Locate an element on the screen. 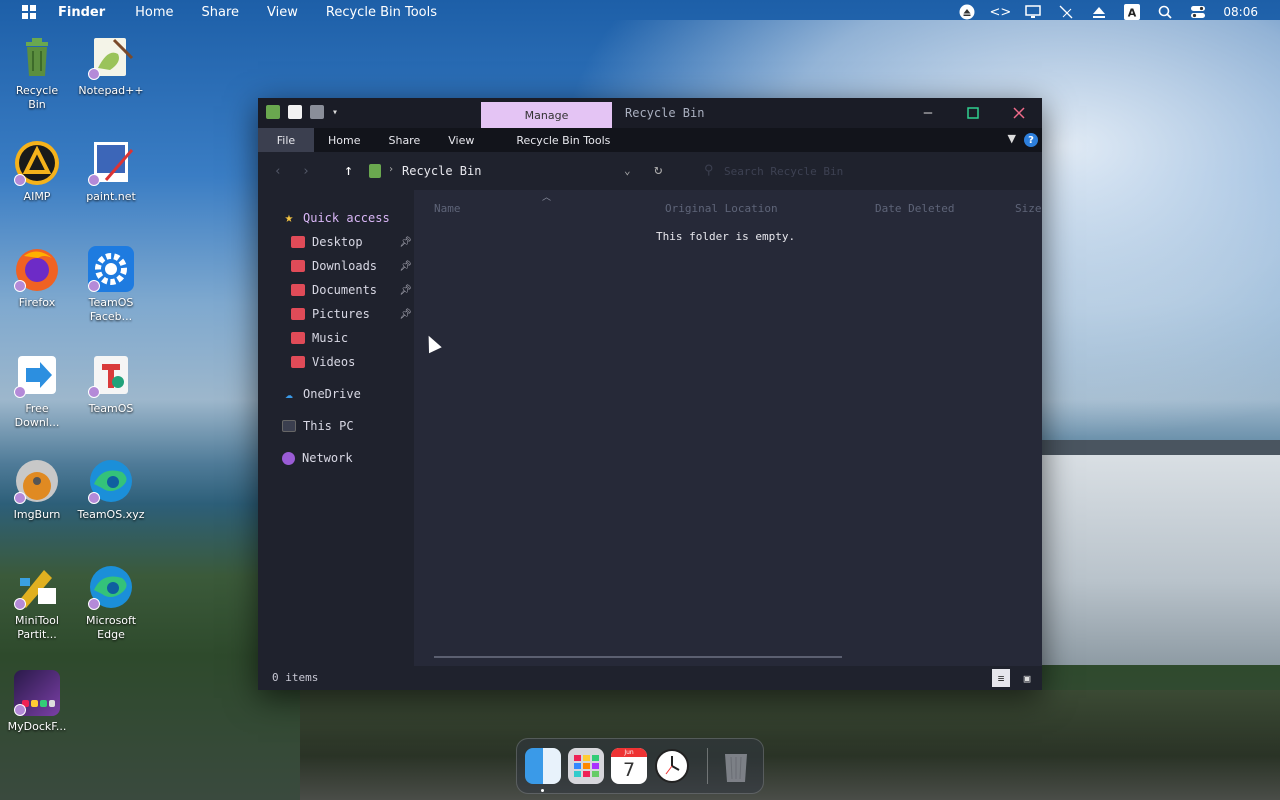 The image size is (1280, 800). nav-this-pc: This PC is located at coordinates (336, 426).